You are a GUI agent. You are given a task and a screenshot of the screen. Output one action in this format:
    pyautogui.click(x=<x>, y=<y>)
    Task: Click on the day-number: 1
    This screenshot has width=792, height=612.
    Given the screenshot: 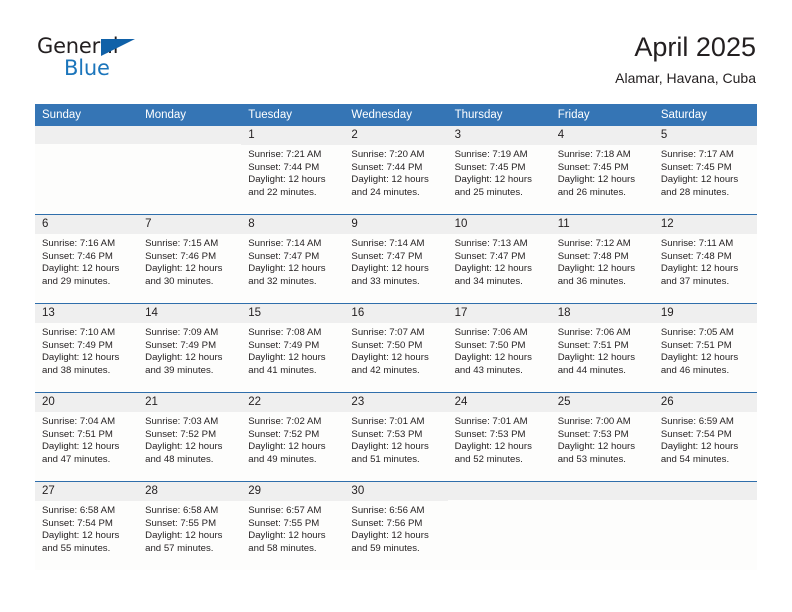 What is the action you would take?
    pyautogui.click(x=293, y=136)
    